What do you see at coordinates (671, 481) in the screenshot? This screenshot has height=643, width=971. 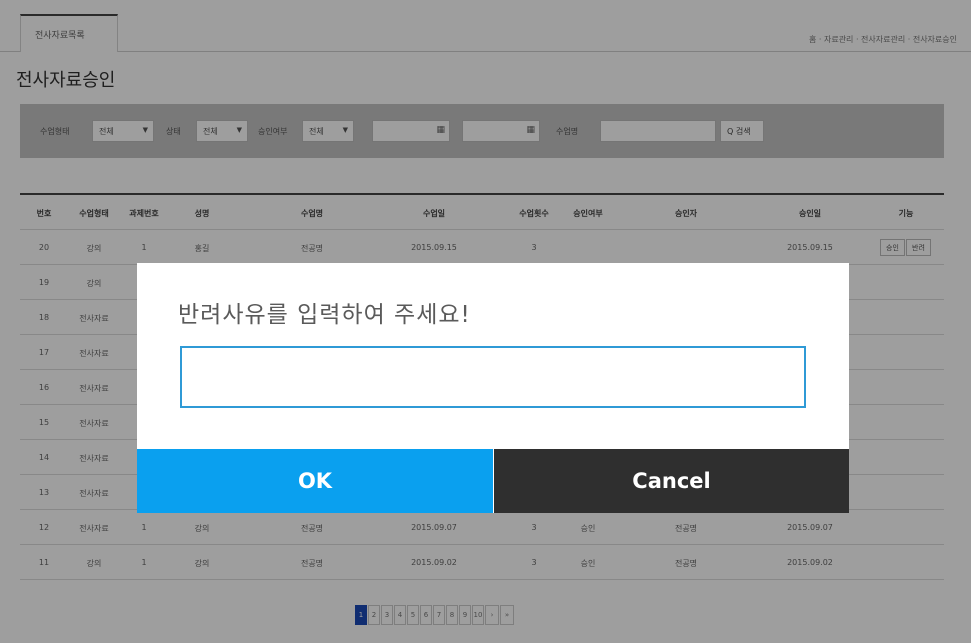 I see `cancel-button: Cancel` at bounding box center [671, 481].